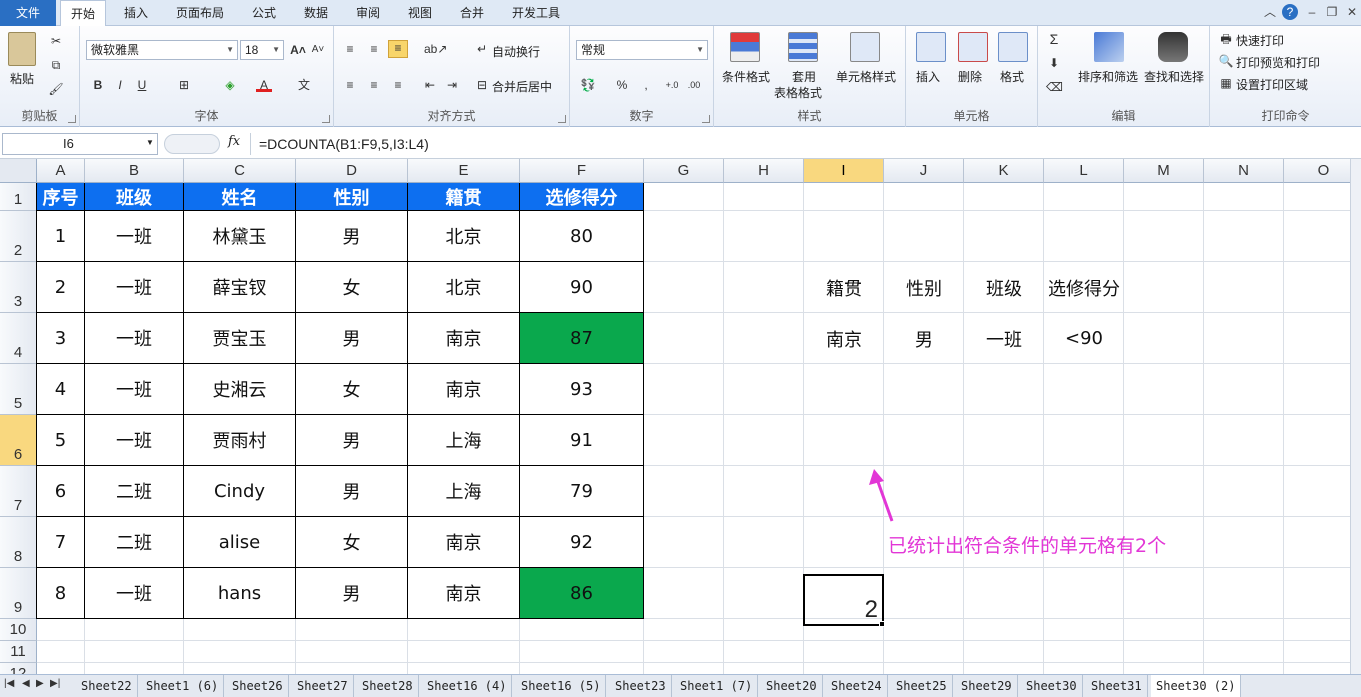  I want to click on find-select-button: 查找和选择, so click(1174, 76).